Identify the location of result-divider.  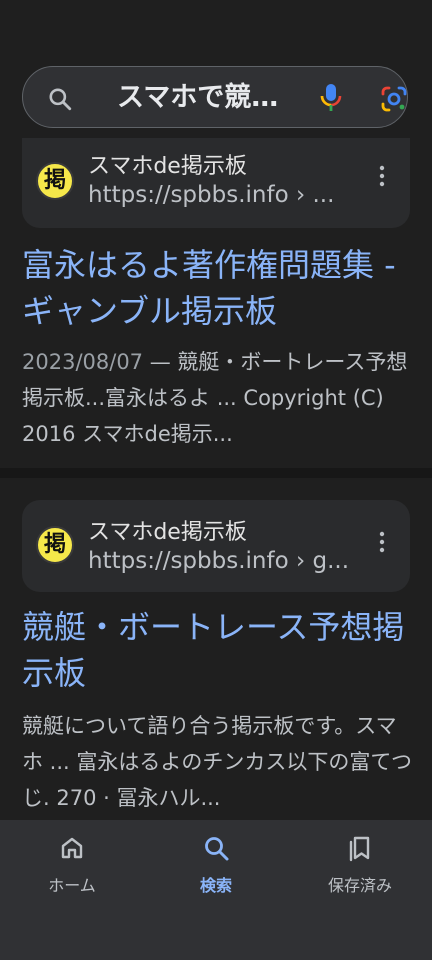
(216, 473).